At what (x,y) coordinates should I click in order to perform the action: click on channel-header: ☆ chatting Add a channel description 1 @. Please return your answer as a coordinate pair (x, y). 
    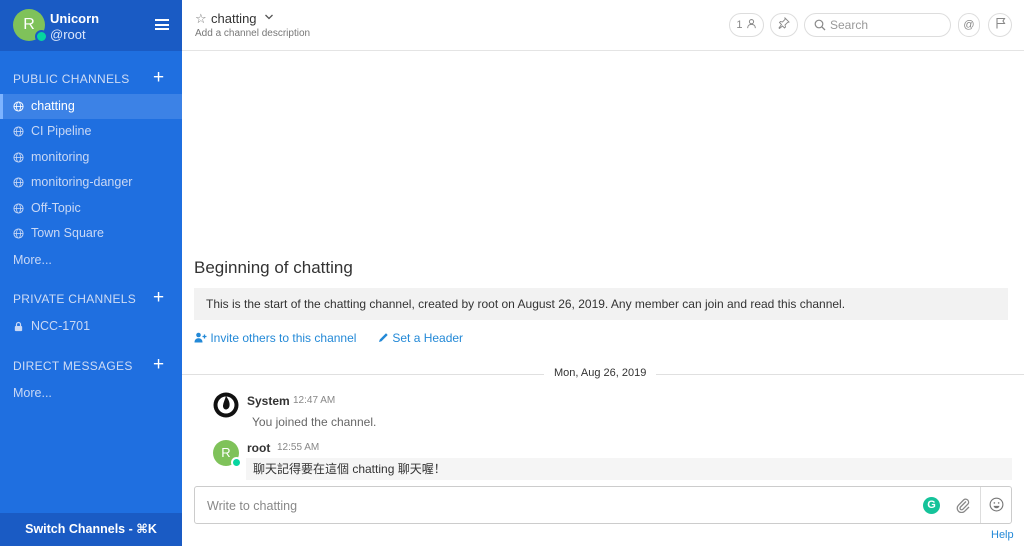
    Looking at the image, I should click on (603, 25).